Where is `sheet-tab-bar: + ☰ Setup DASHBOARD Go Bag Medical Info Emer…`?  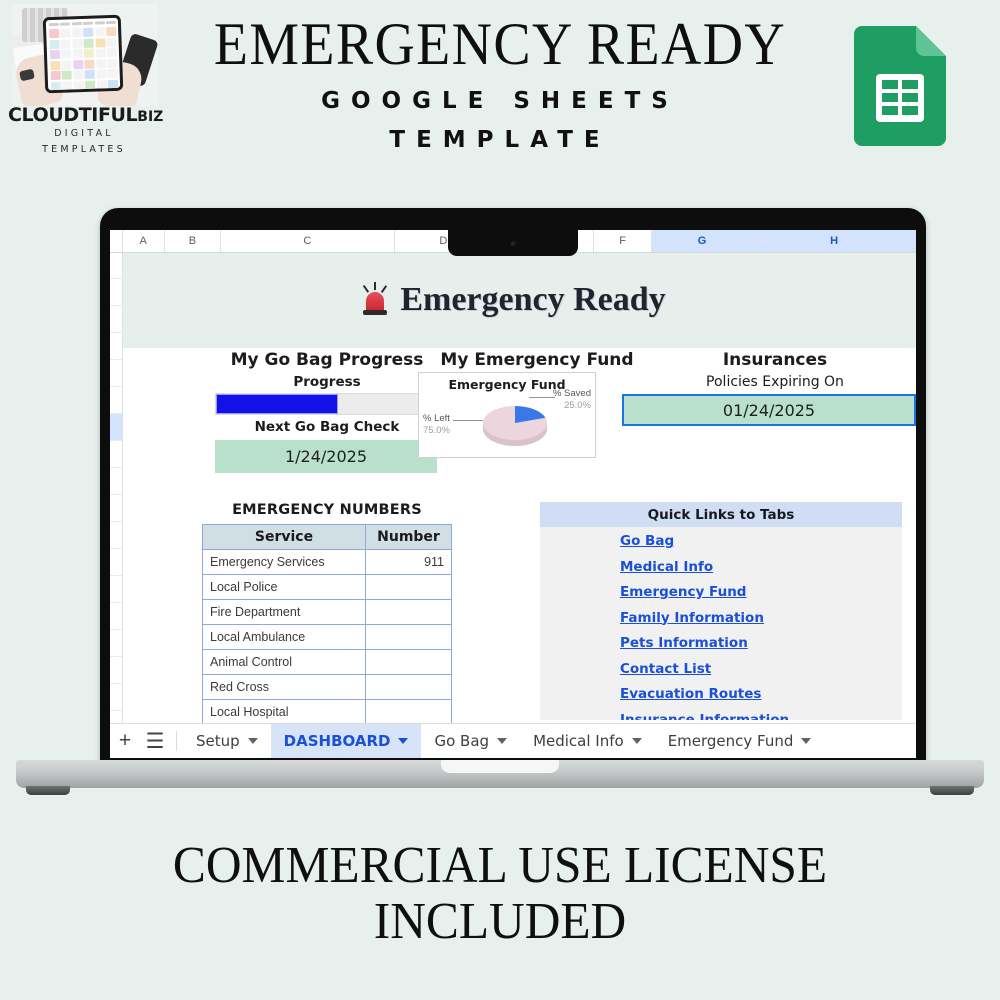 sheet-tab-bar: + ☰ Setup DASHBOARD Go Bag Medical Info Emer… is located at coordinates (513, 740).